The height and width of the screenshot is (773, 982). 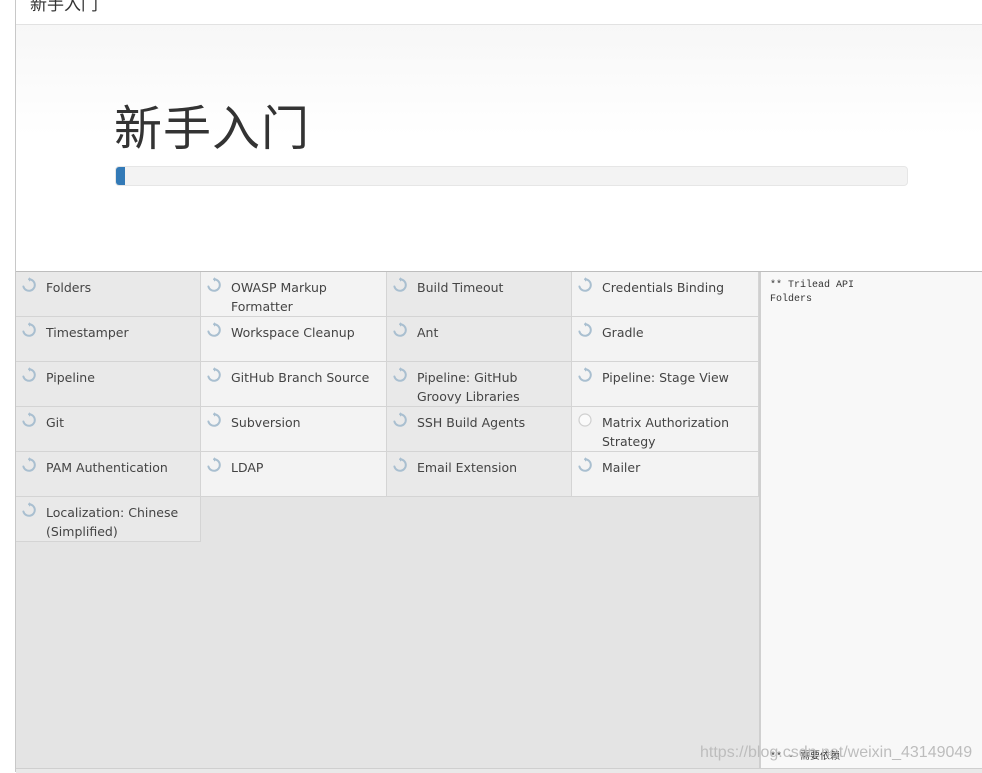 What do you see at coordinates (279, 297) in the screenshot?
I see `plugin-name: OWASP Markup Formatter` at bounding box center [279, 297].